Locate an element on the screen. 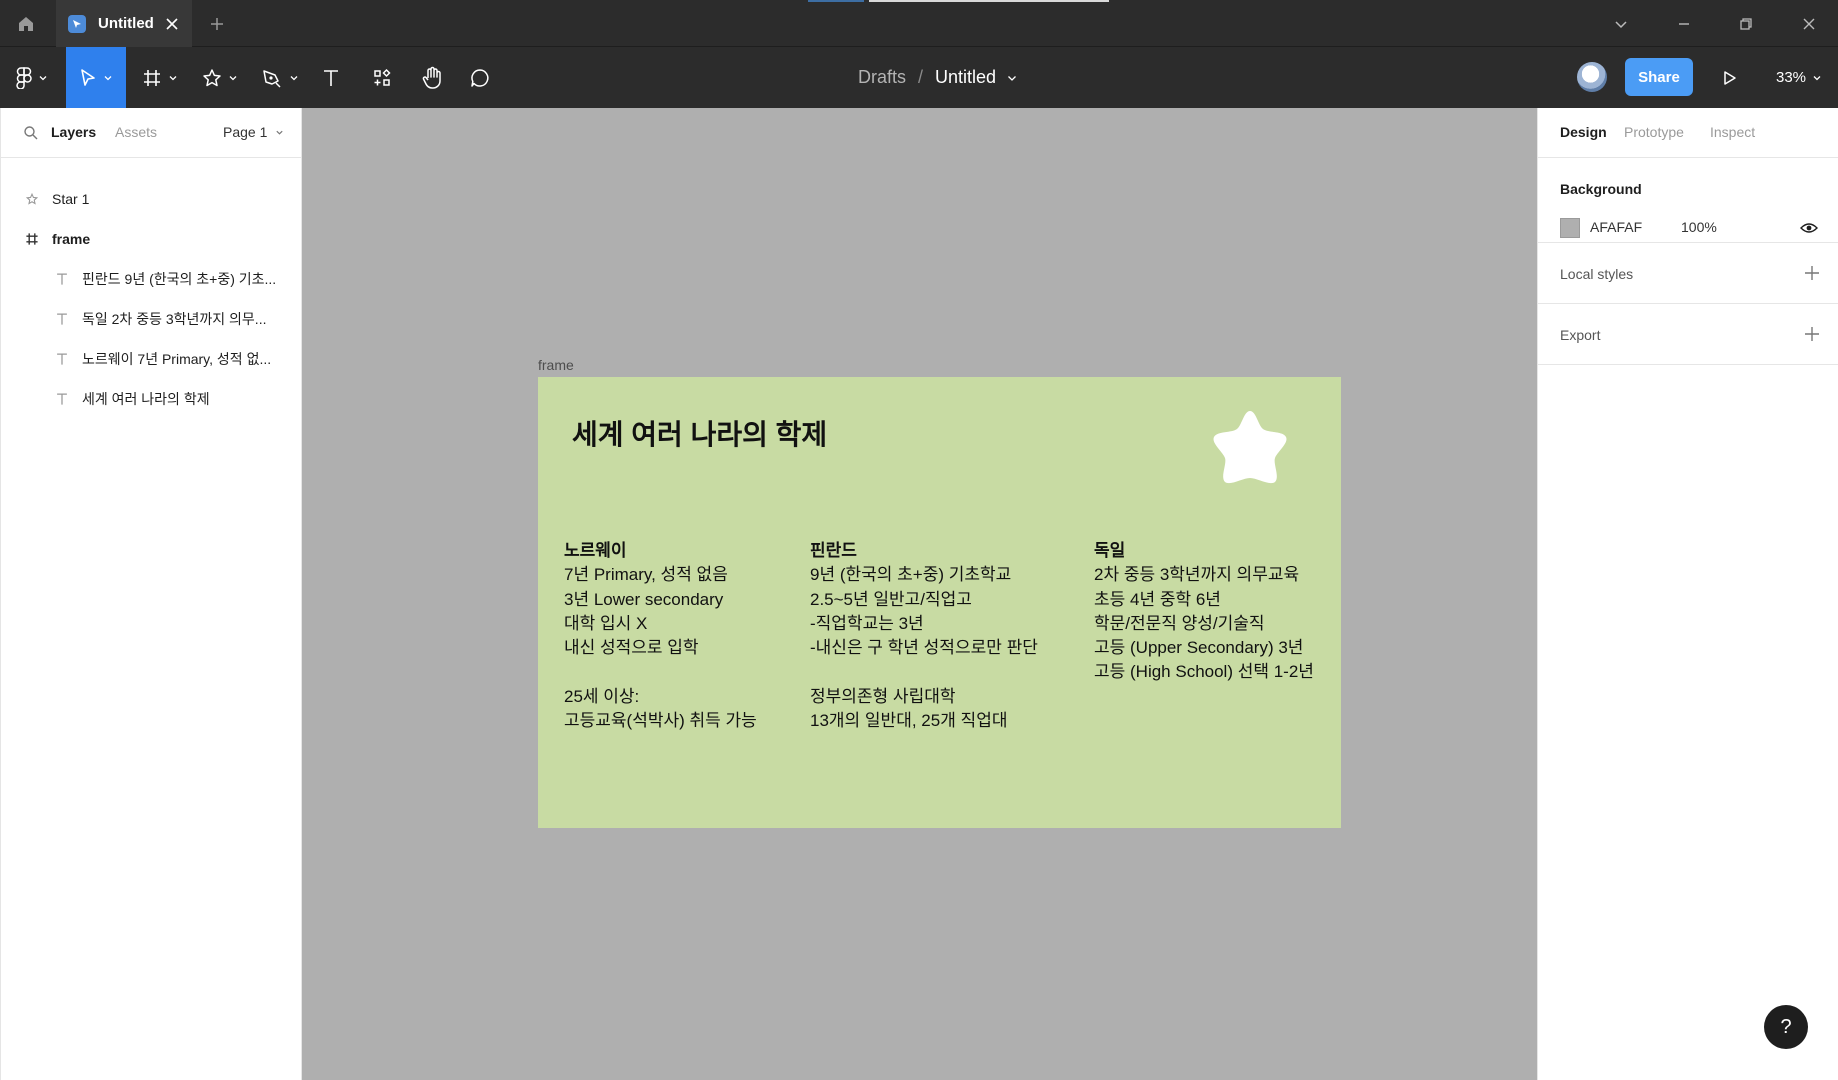 The image size is (1838, 1080). file-name: Untitled is located at coordinates (965, 77).